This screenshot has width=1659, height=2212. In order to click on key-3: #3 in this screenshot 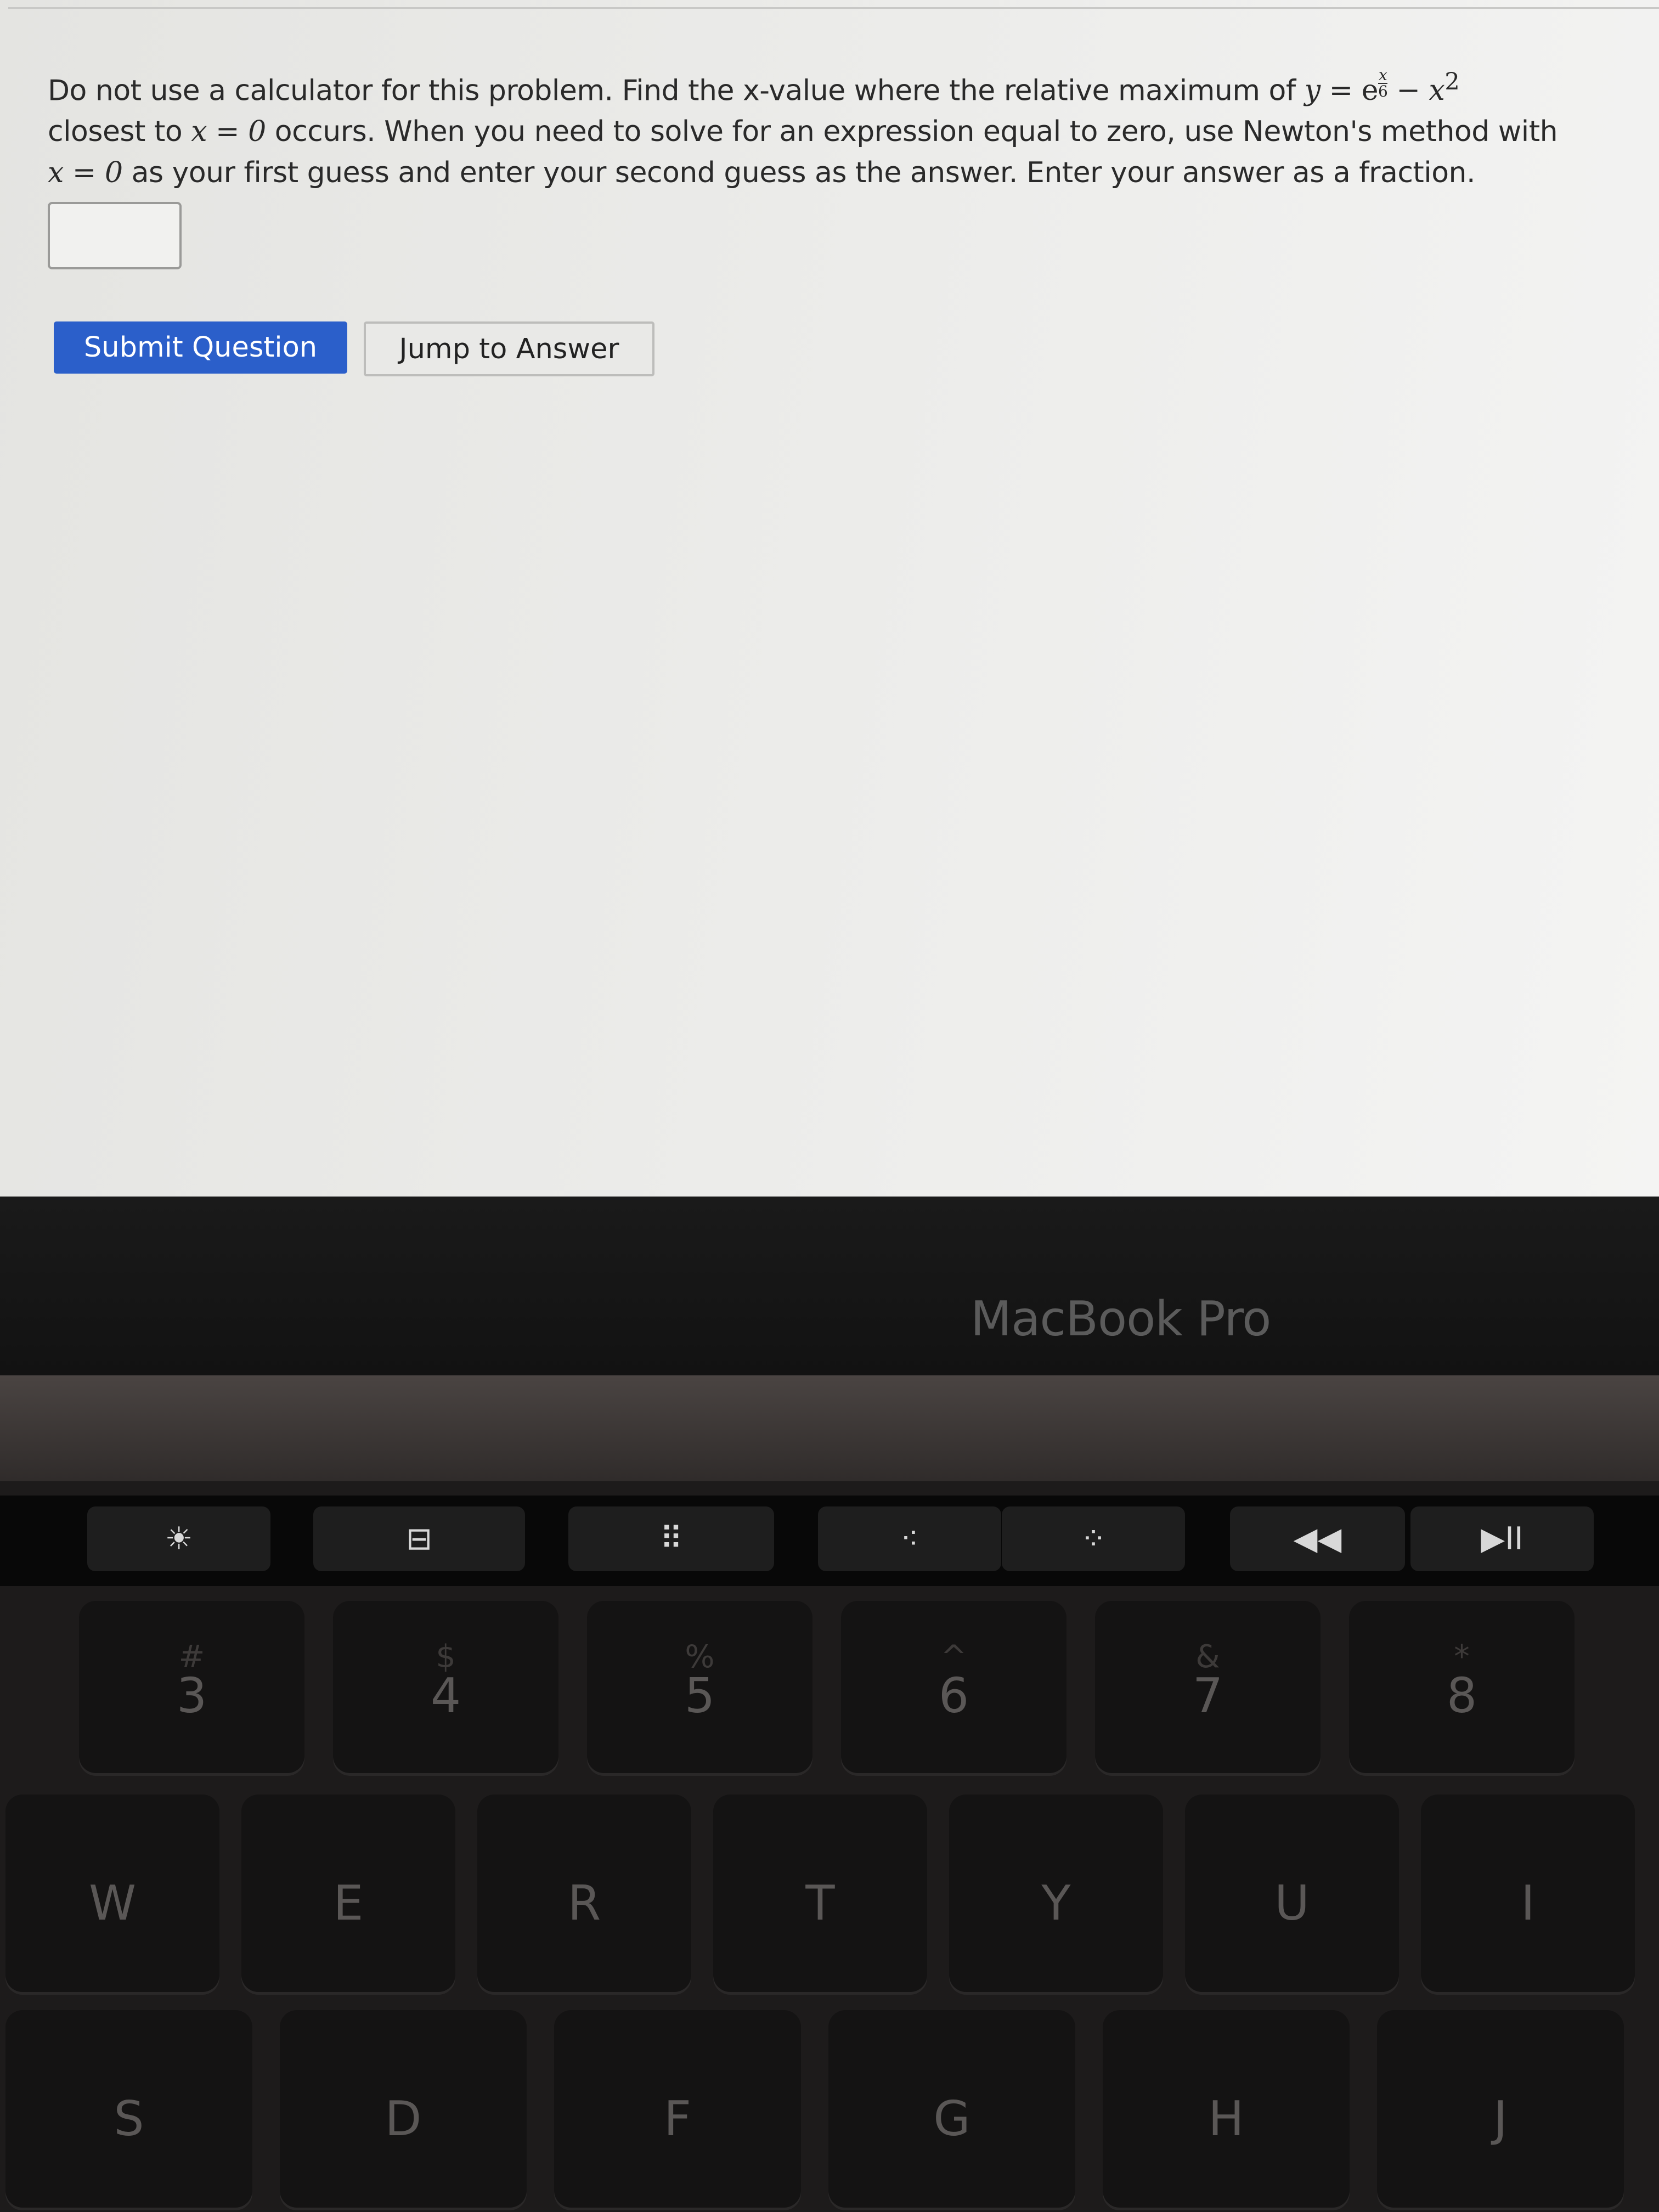, I will do `click(192, 1687)`.